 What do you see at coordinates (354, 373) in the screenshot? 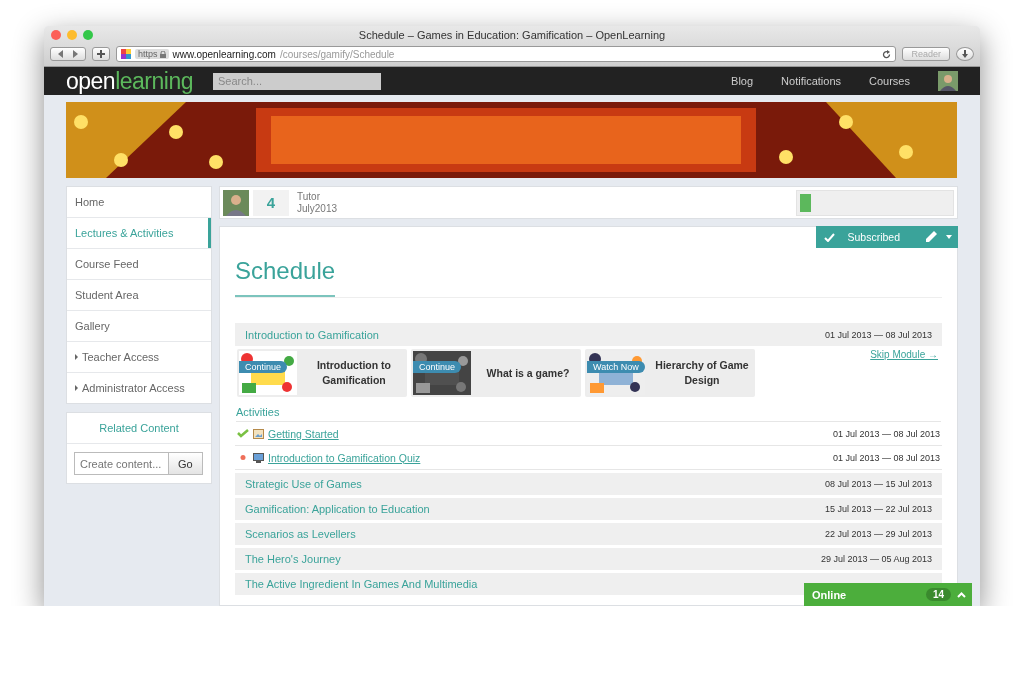
I see `lesson-title: Introduction to Gamification` at bounding box center [354, 373].